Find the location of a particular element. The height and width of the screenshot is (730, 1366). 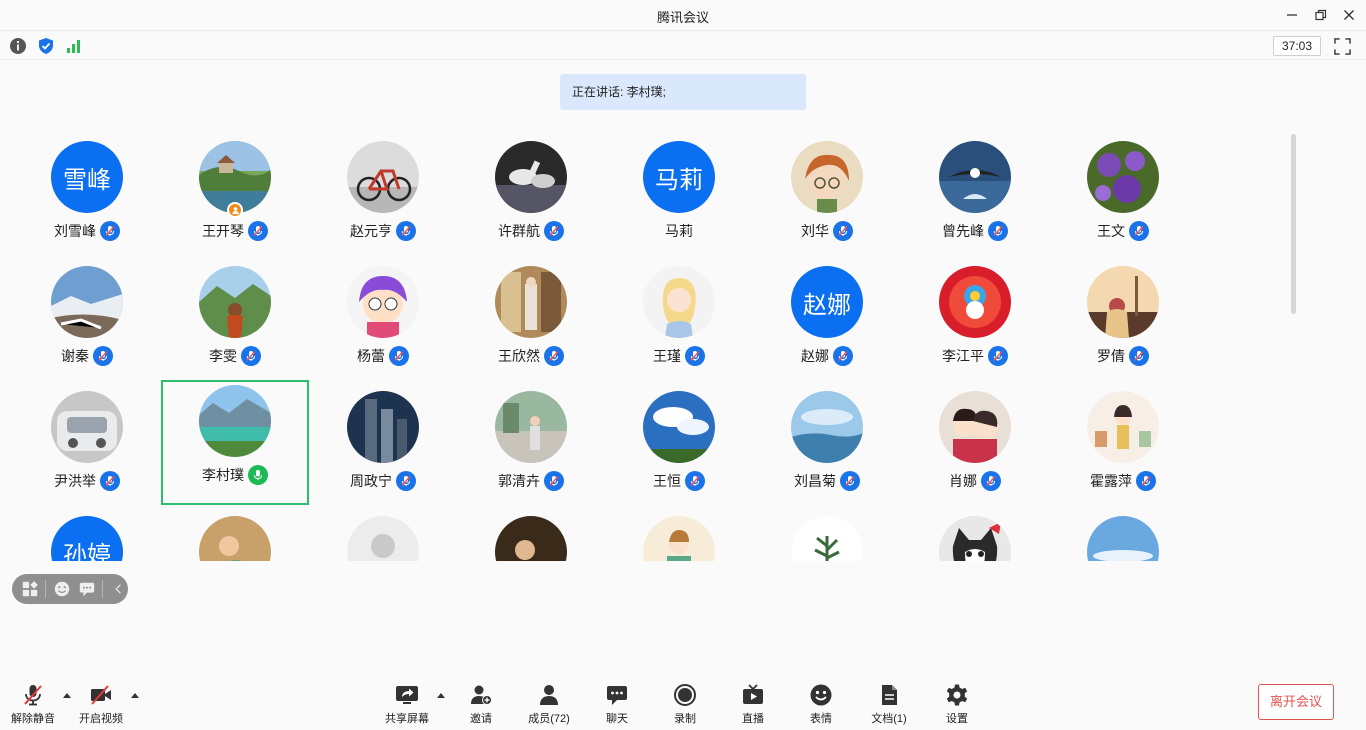

live-label: 直播 is located at coordinates (753, 719).